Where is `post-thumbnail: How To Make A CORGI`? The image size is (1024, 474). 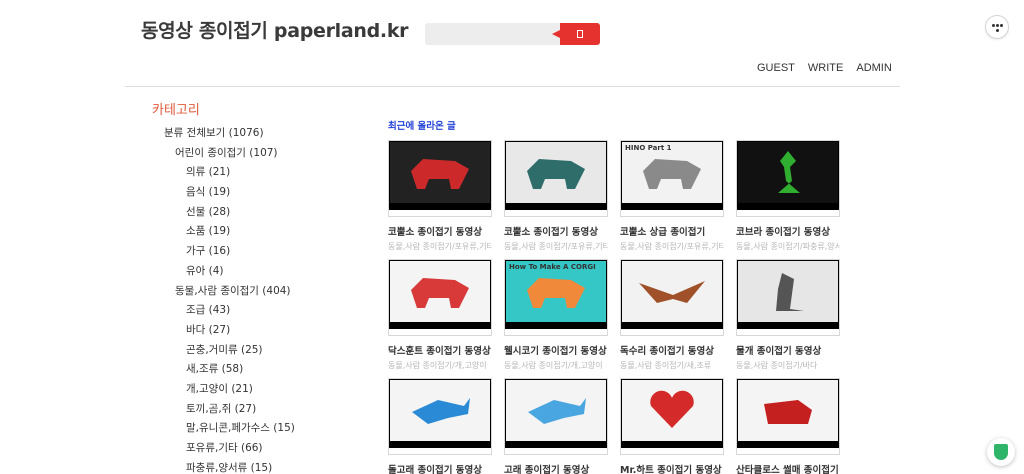
post-thumbnail: How To Make A CORGI is located at coordinates (556, 297).